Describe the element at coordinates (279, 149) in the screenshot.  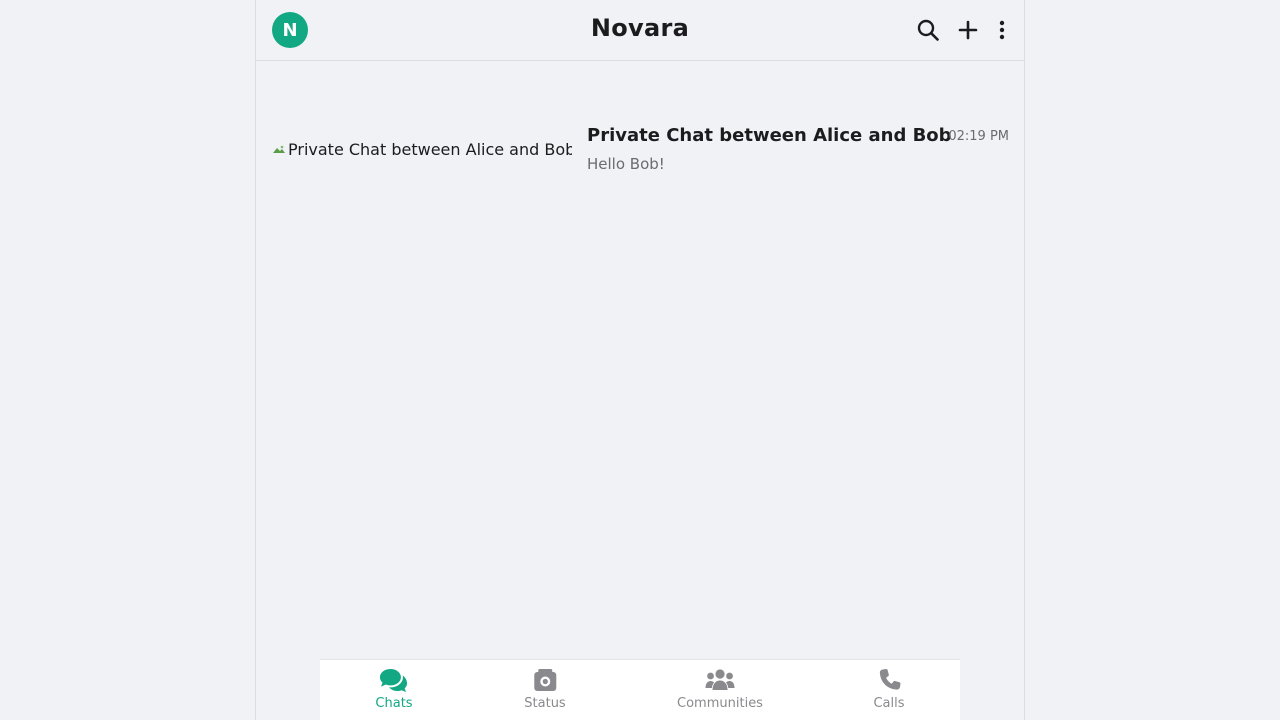
I see `broken-image-icon` at that location.